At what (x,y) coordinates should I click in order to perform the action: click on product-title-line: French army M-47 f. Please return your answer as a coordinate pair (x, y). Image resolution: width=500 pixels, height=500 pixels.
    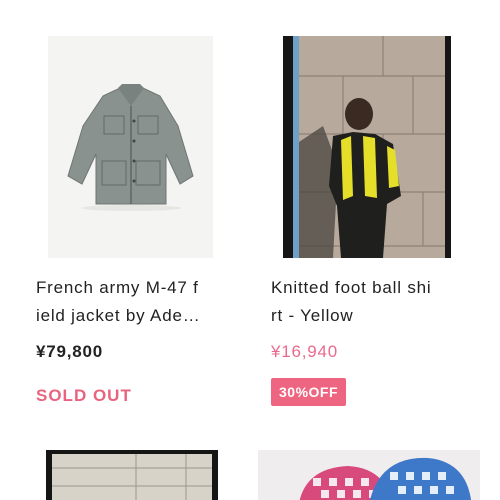
    Looking at the image, I should click on (117, 287).